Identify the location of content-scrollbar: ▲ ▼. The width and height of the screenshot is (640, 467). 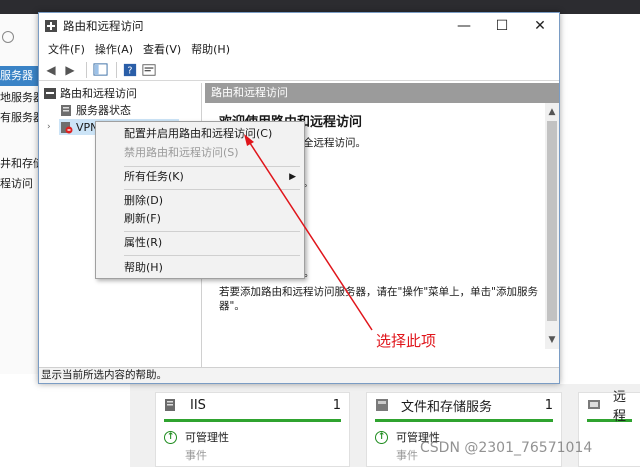
(552, 226).